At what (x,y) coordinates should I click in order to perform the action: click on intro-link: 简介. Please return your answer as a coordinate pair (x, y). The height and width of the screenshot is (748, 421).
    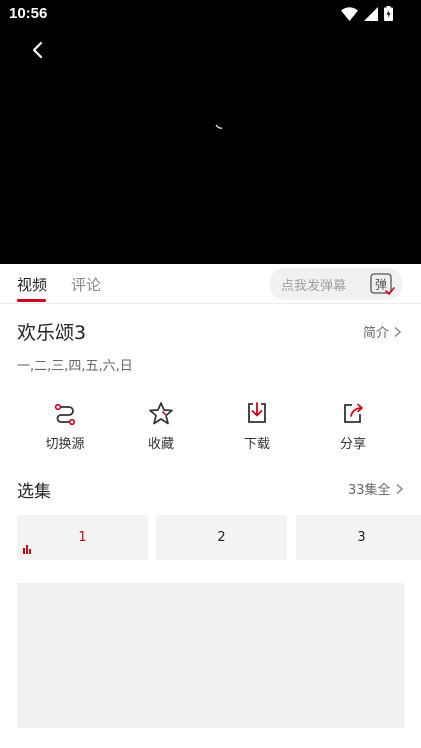
    Looking at the image, I should click on (382, 331).